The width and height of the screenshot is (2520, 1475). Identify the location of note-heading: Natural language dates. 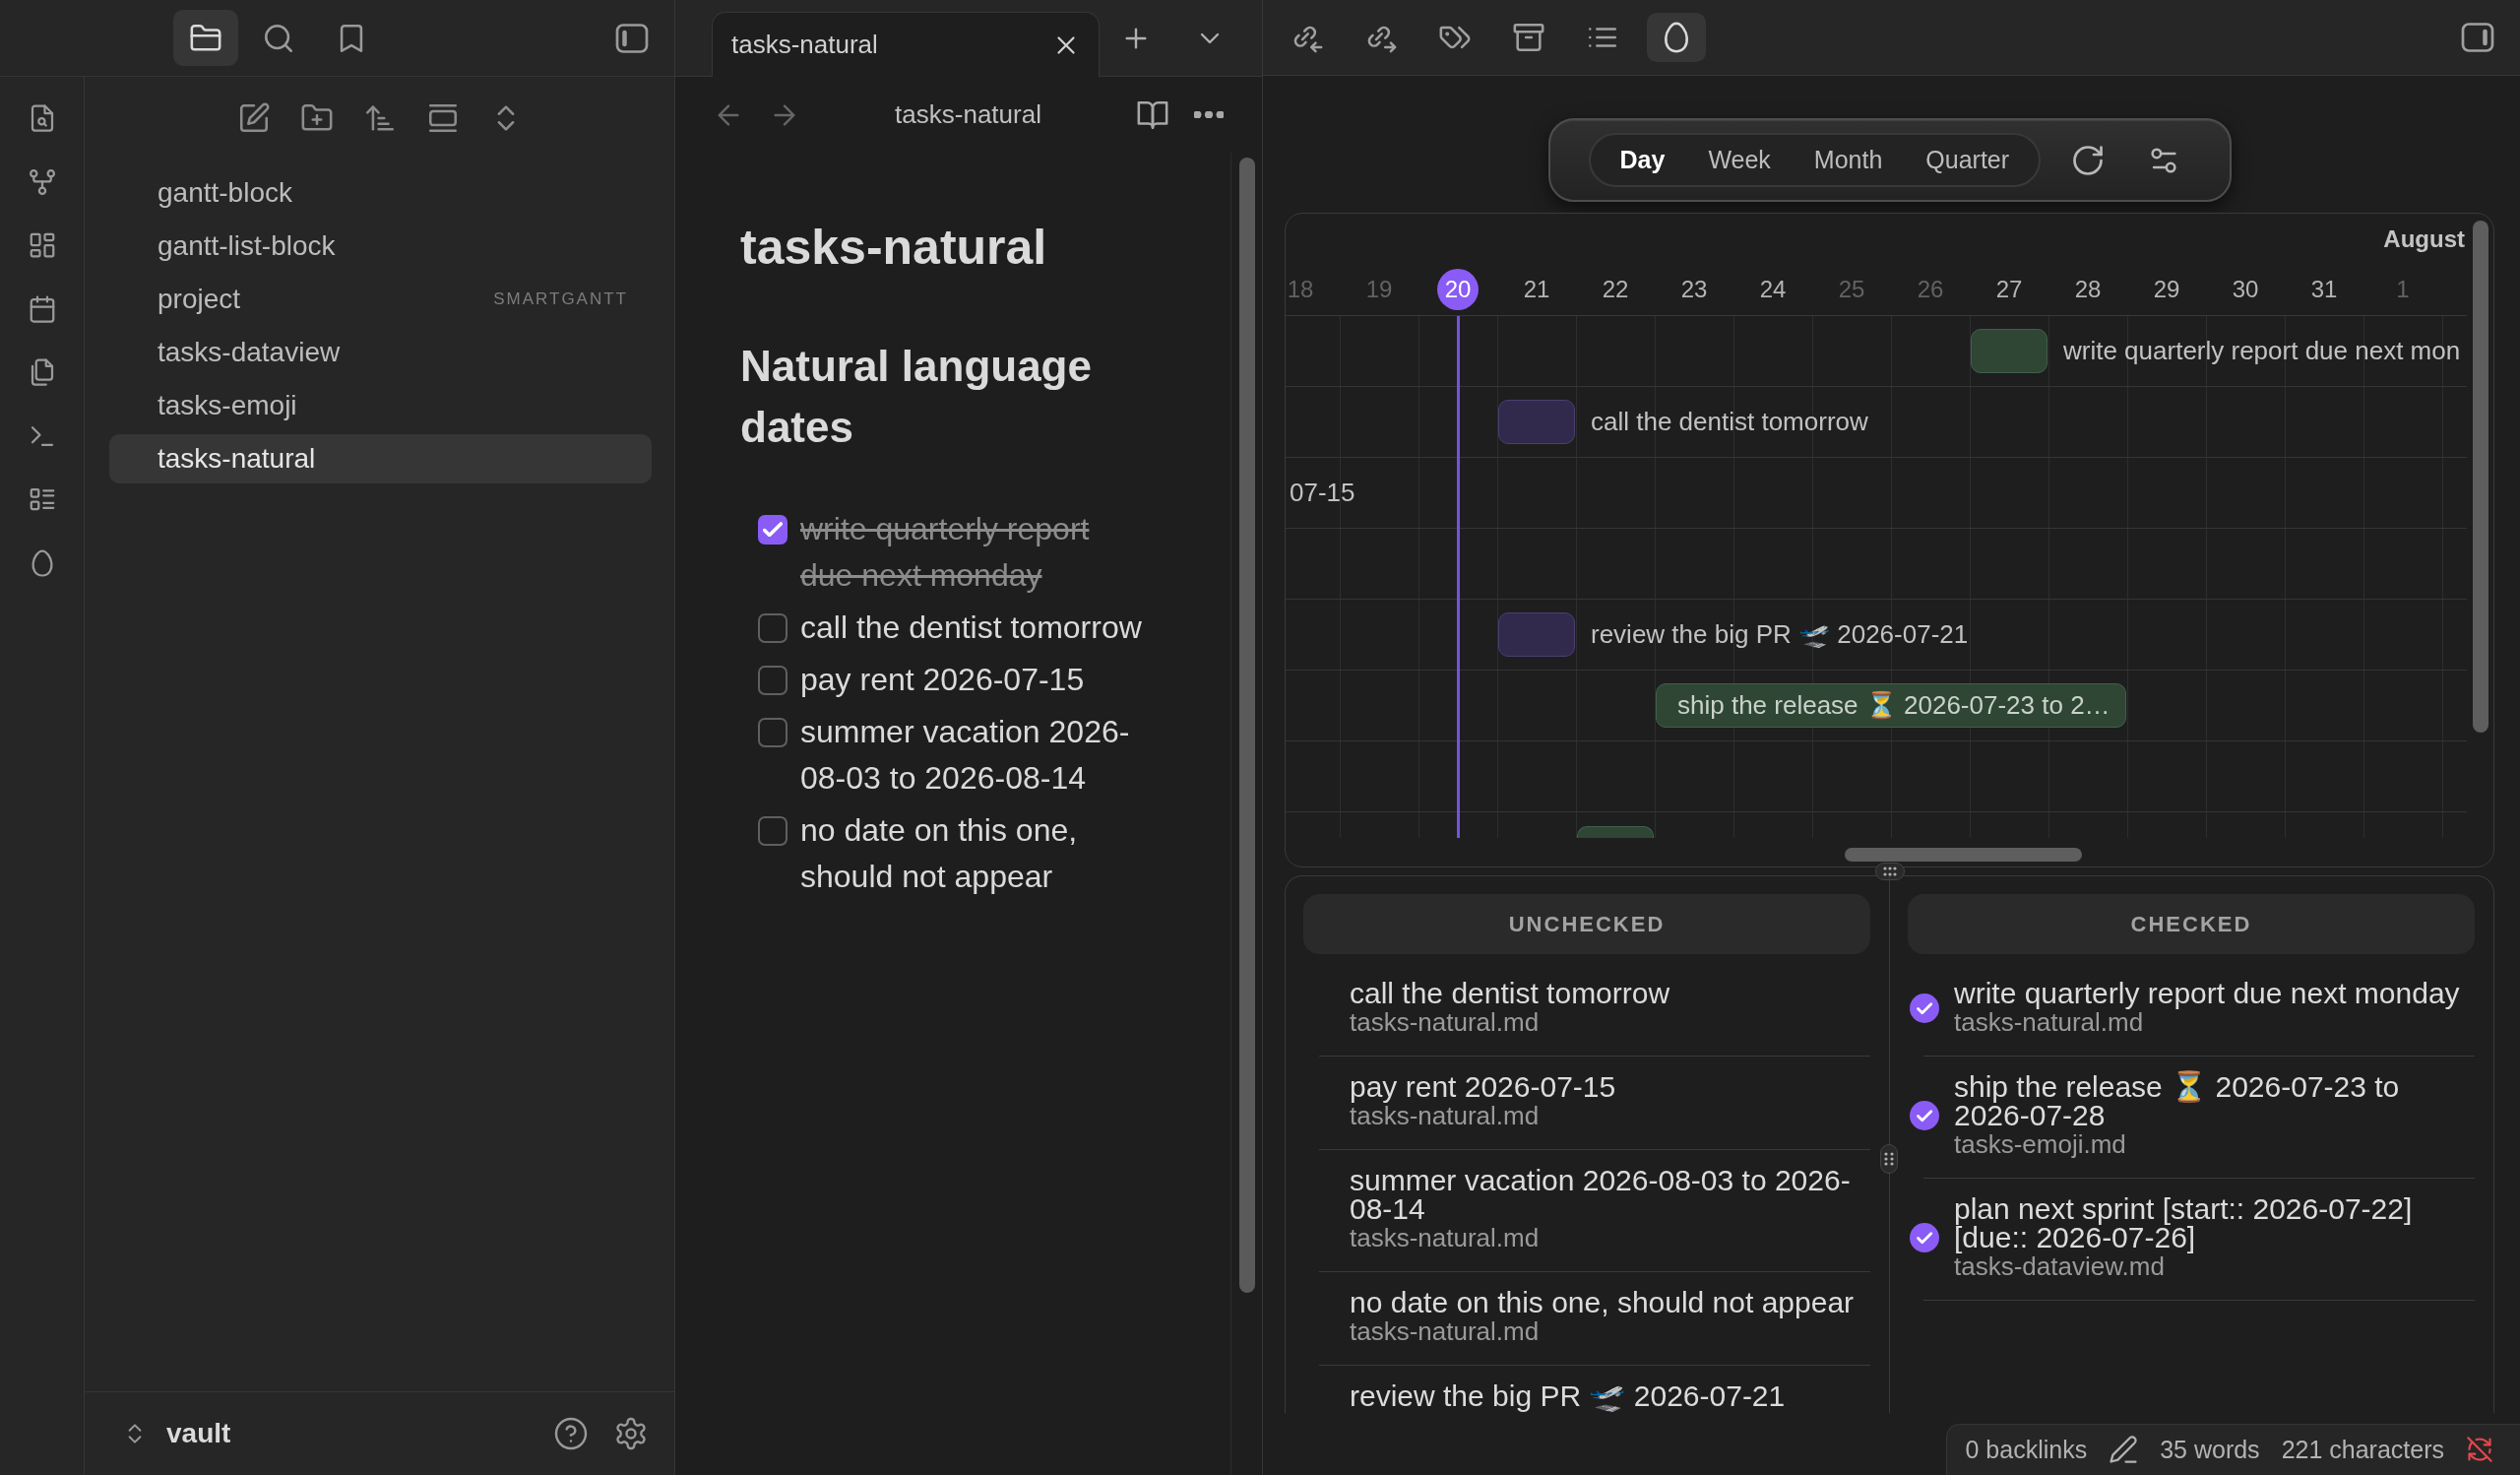
(916, 397).